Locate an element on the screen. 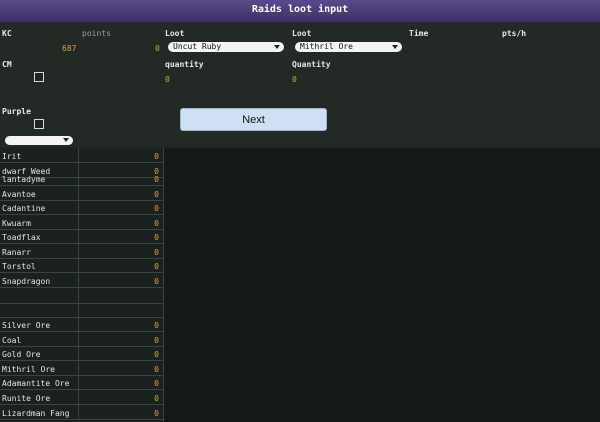  cm-label: CM is located at coordinates (7, 64).